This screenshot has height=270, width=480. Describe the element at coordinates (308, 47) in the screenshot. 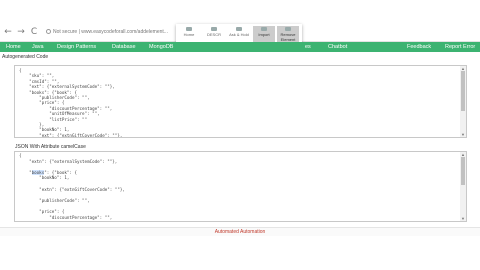

I see `menu-hidden-item: es` at that location.